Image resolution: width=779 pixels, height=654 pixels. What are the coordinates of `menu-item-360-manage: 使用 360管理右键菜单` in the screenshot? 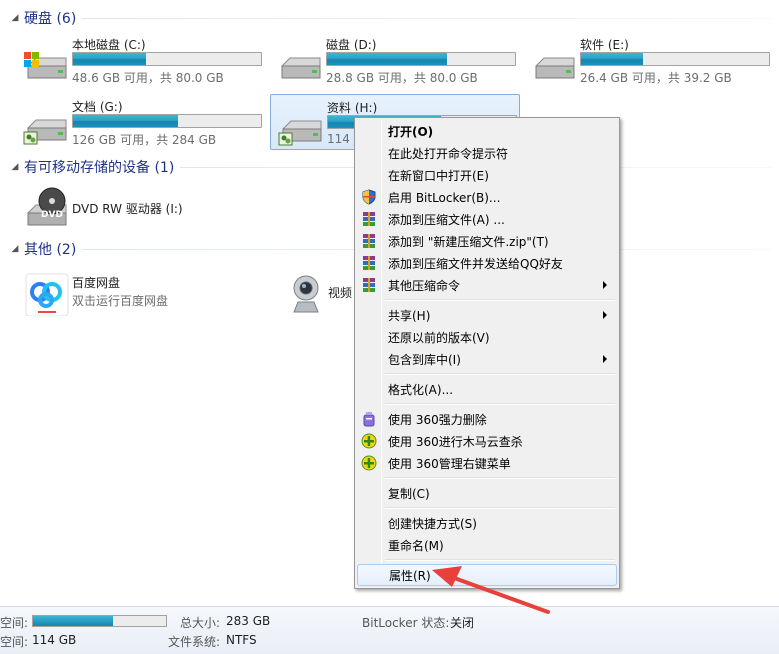 It's located at (487, 463).